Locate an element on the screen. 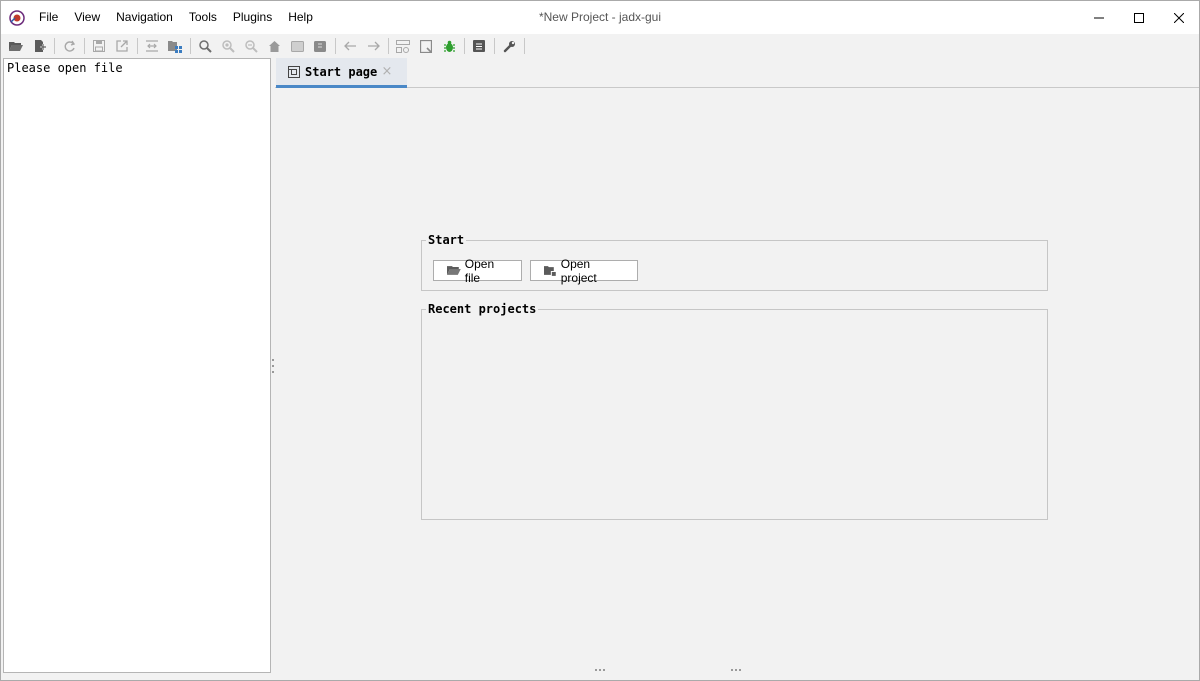  maximize-icon is located at coordinates (1139, 17).